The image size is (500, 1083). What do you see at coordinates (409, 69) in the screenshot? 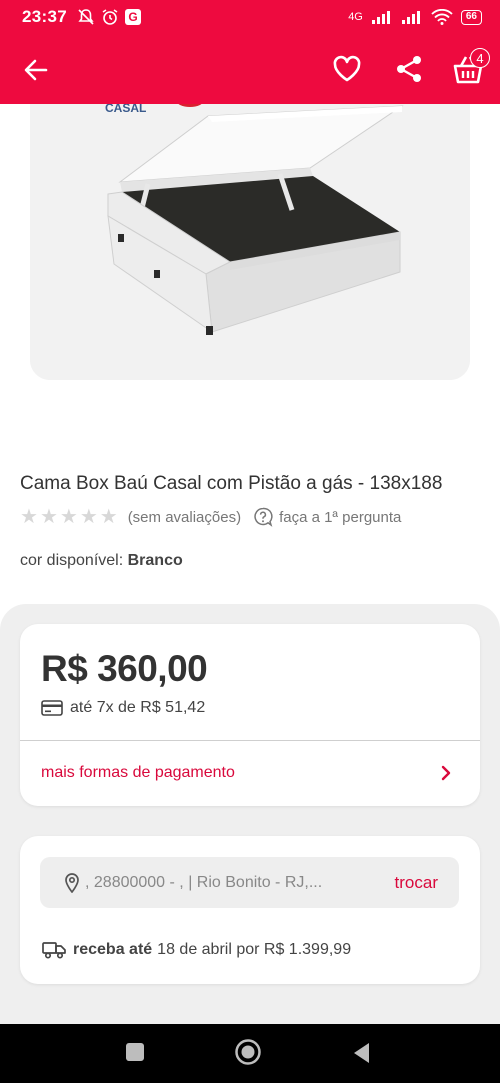
I see `share-icon` at bounding box center [409, 69].